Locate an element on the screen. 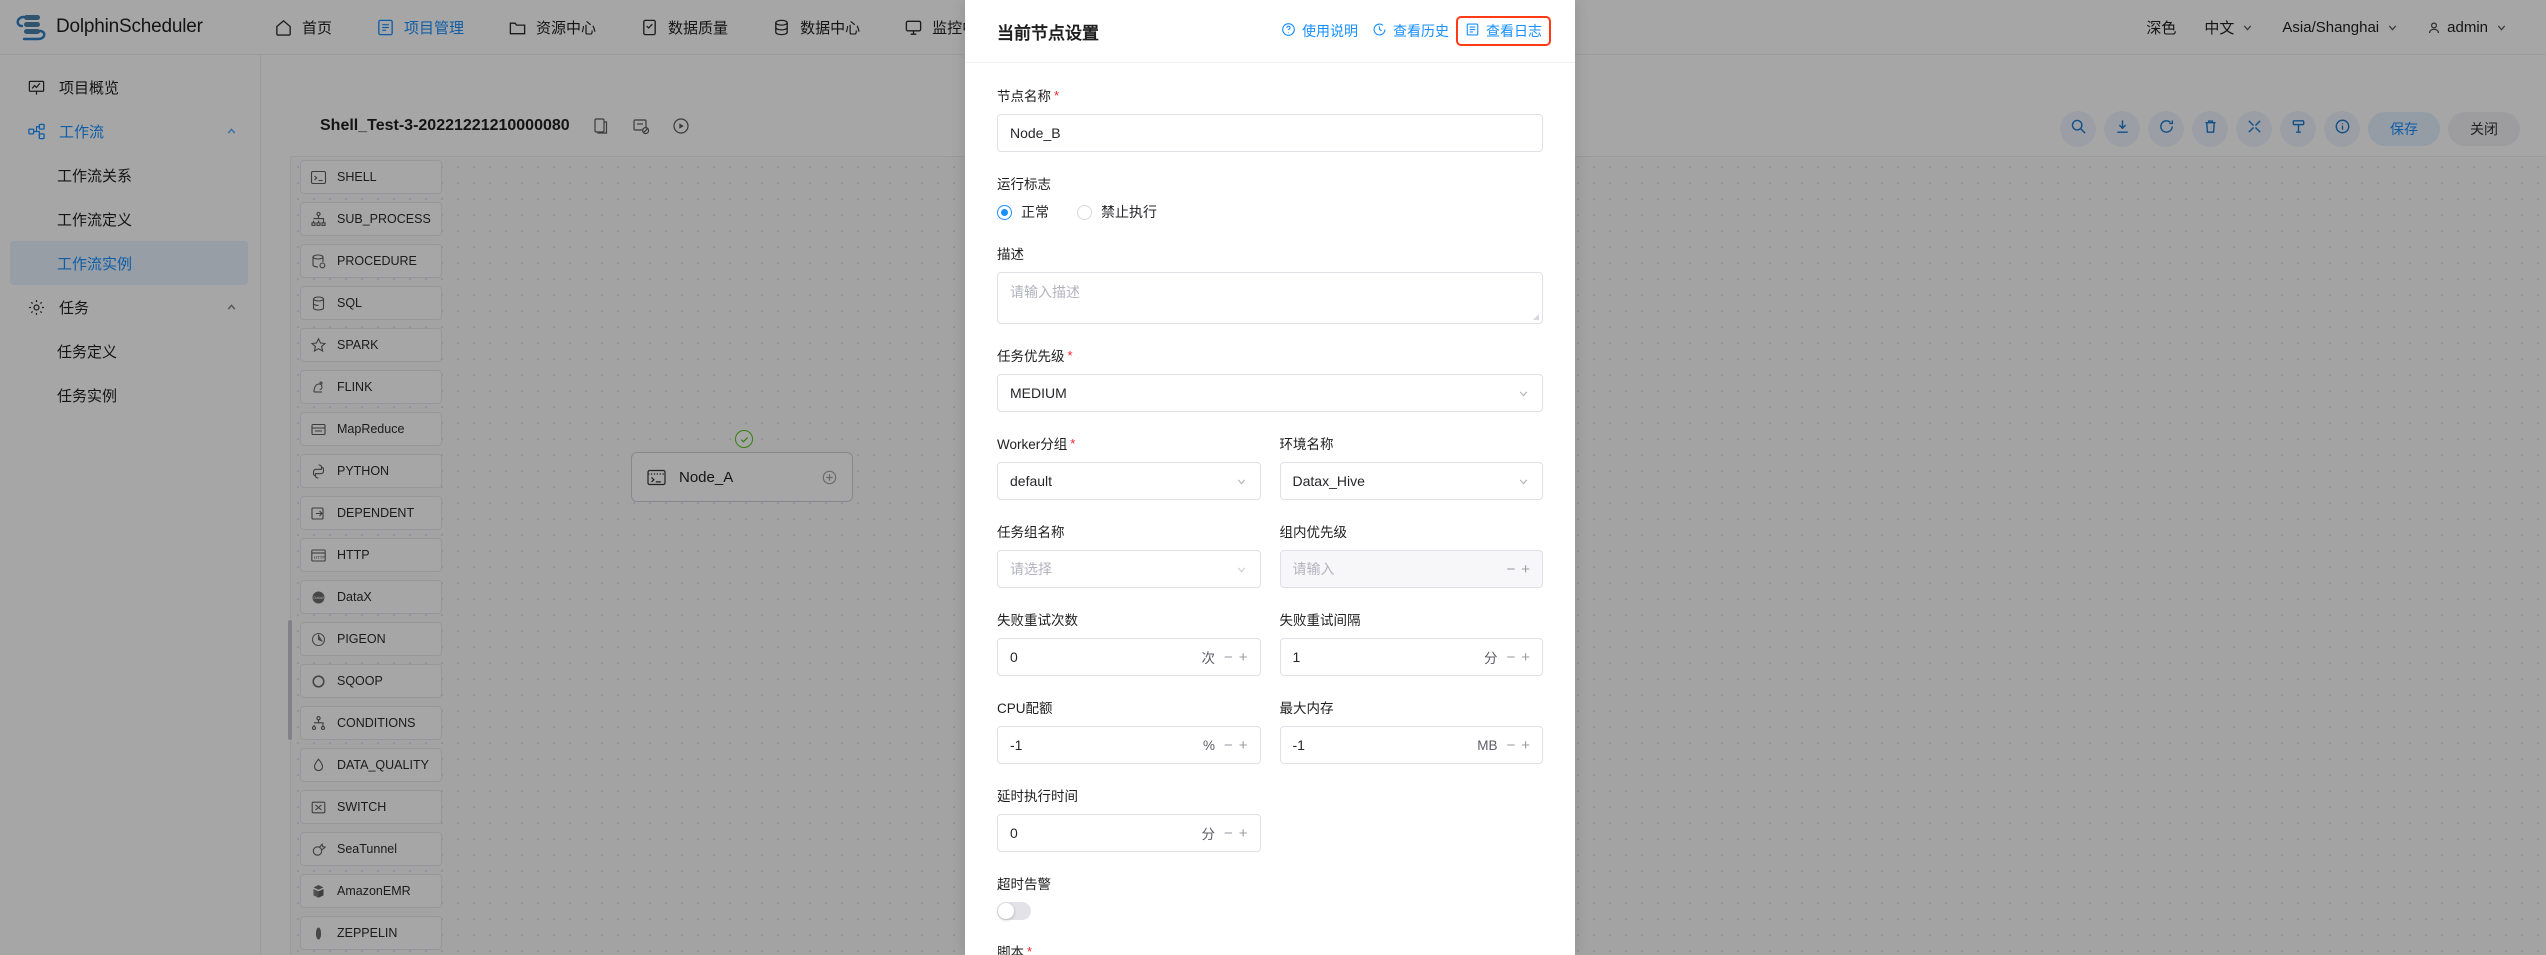  fullscreen-icon is located at coordinates (2254, 129).